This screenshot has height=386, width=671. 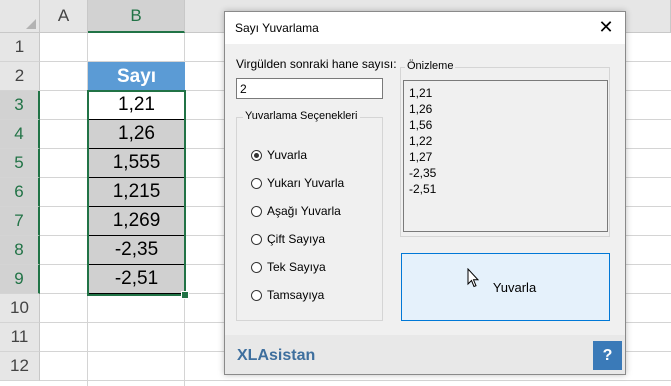 I want to click on fill-handle, so click(x=185, y=295).